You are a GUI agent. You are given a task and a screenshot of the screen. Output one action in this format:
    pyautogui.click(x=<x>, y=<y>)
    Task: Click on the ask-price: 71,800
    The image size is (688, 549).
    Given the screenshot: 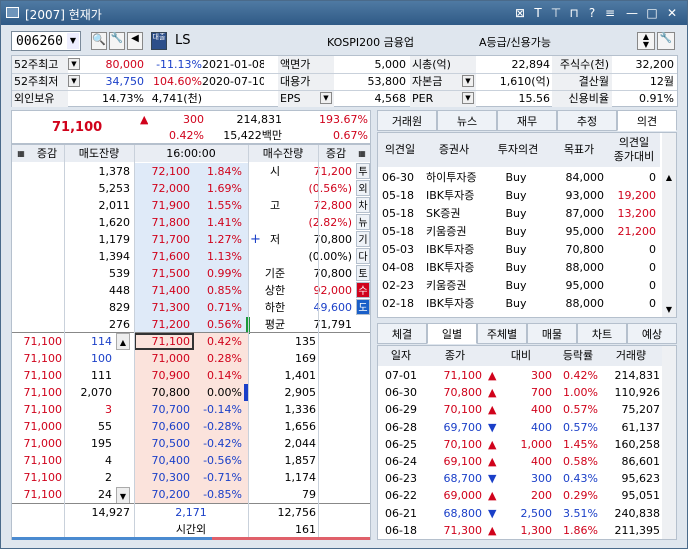 What is the action you would take?
    pyautogui.click(x=162, y=222)
    